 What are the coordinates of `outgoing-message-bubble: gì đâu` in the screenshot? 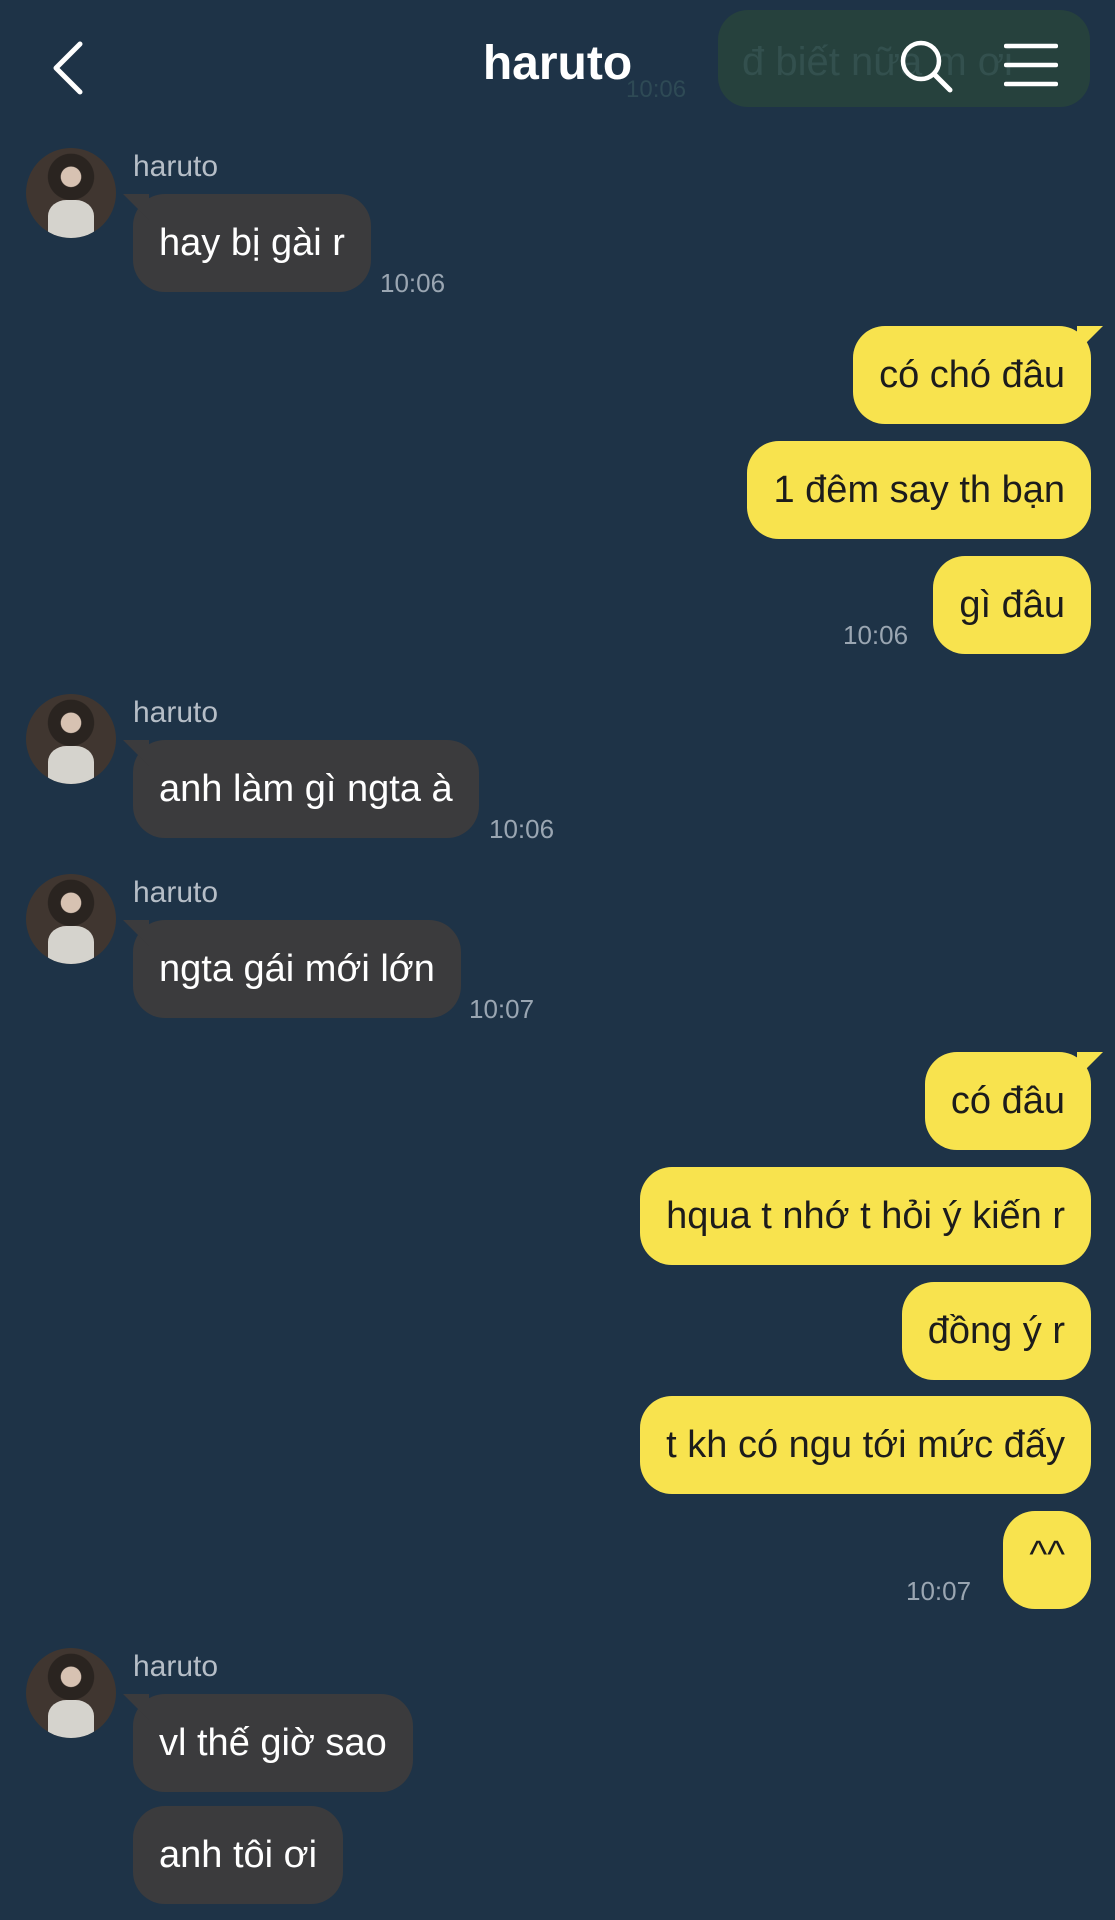 It's located at (1012, 605).